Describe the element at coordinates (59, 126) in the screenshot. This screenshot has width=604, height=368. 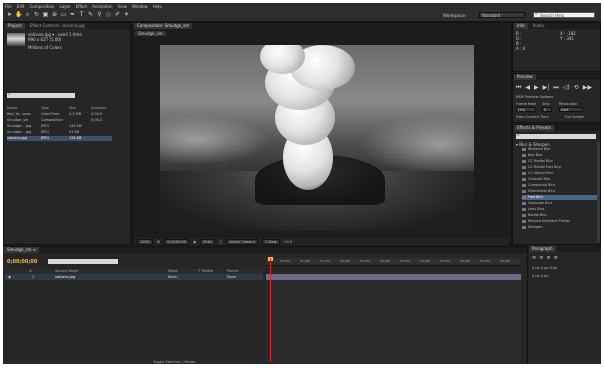
I see `project-row: Smudge....jpg JPEG 140 KB` at that location.